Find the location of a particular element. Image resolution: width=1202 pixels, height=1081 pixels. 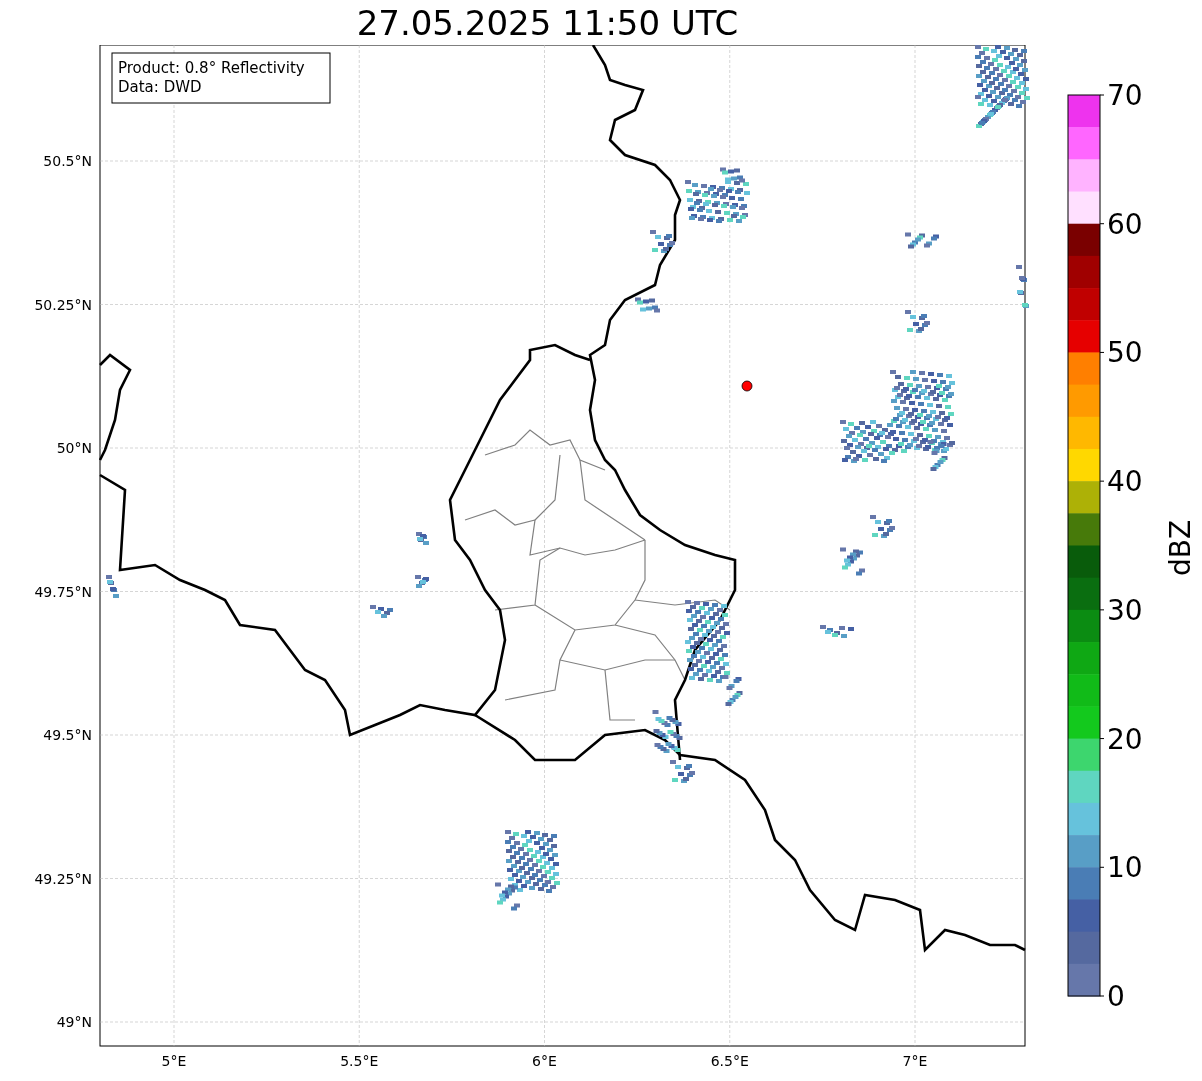

longitude-label: 5.5°E is located at coordinates (359, 1061).